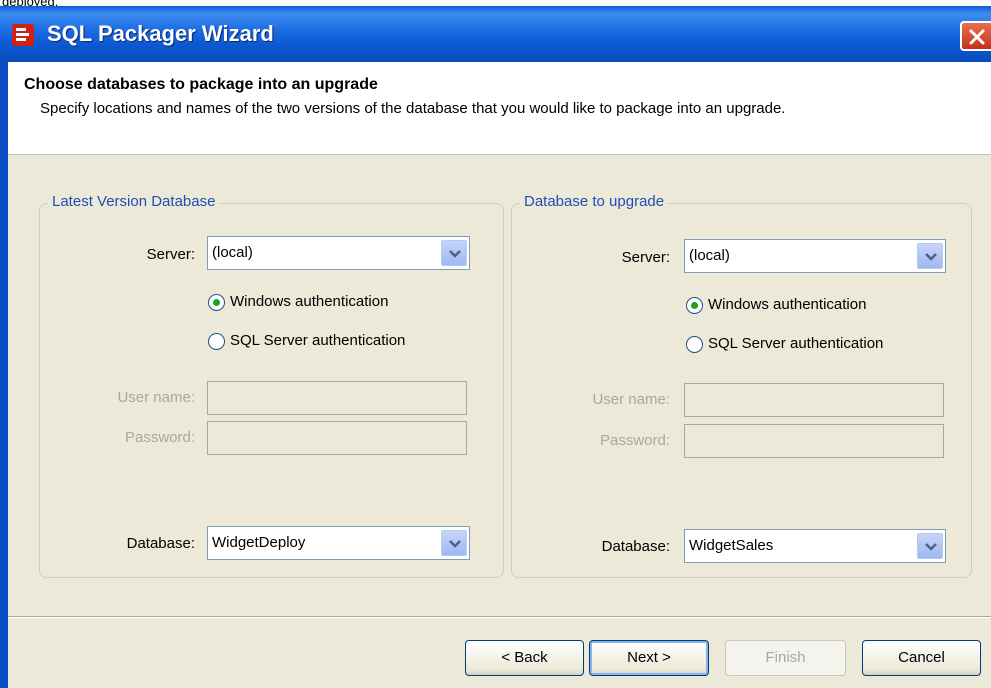  What do you see at coordinates (259, 542) in the screenshot?
I see `latest-database-value: WidgetDeploy` at bounding box center [259, 542].